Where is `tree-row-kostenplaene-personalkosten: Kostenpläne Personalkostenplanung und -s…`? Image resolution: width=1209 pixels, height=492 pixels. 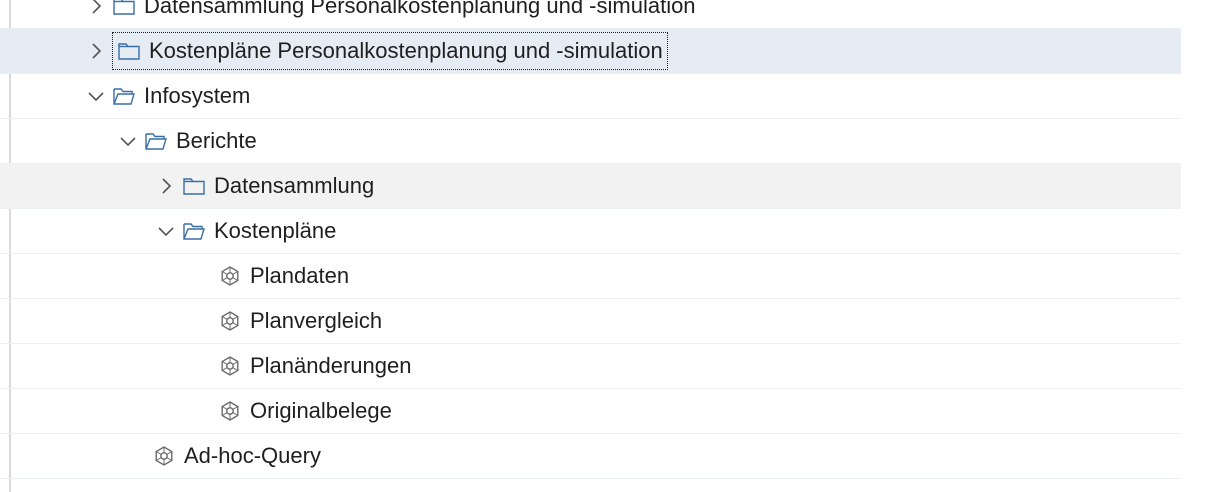
tree-row-kostenplaene-personalkosten: Kostenpläne Personalkostenplanung und -s… is located at coordinates (590, 51).